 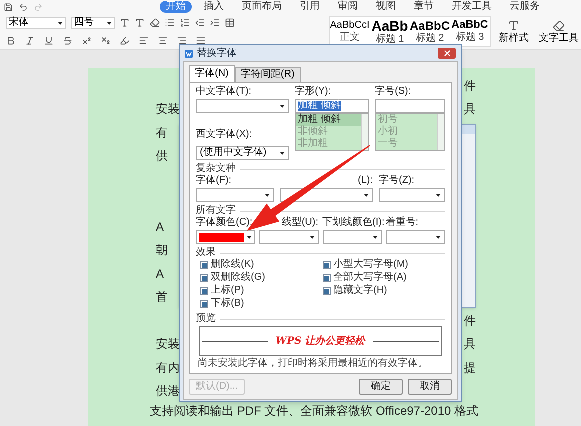 I want to click on dialog-tab: 字符间距(R), so click(x=267, y=74).